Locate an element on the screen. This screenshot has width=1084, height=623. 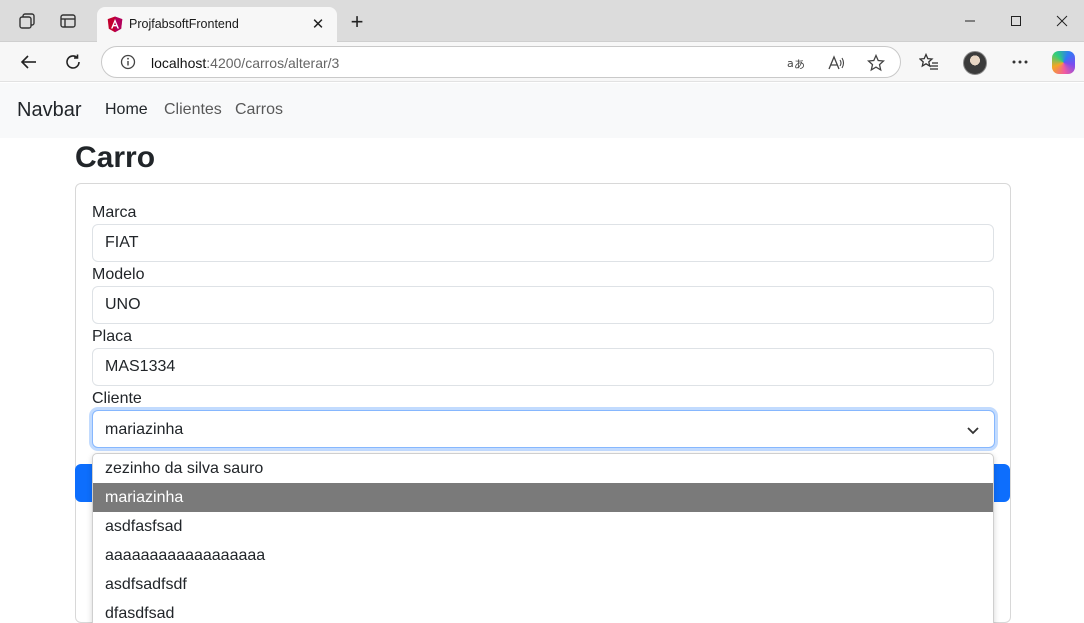
dropdown-option: aaaaaaaaaaaaaaaaaa is located at coordinates (543, 555).